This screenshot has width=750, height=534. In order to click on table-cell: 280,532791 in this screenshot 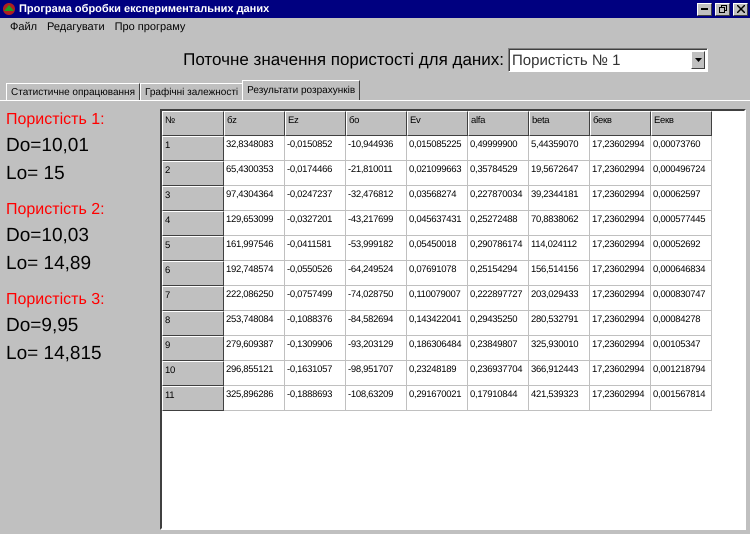, I will do `click(559, 323)`.